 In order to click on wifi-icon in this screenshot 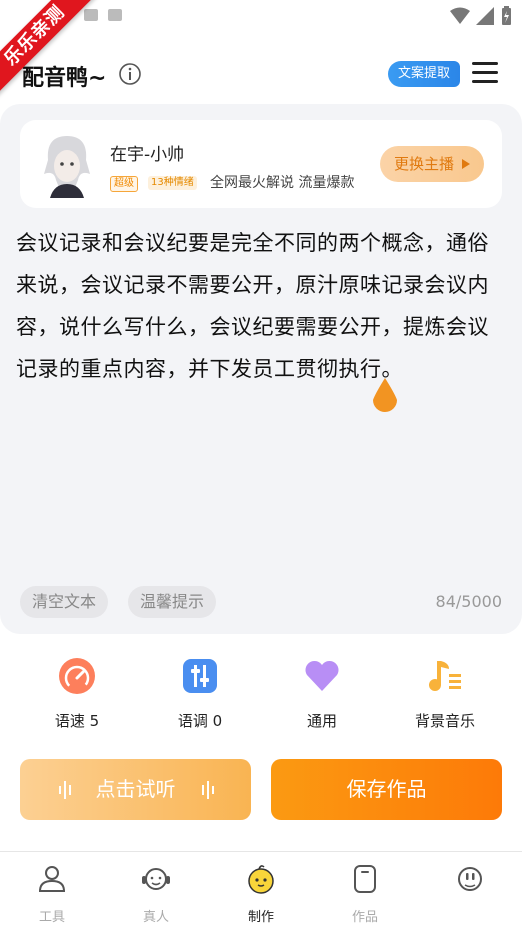, I will do `click(460, 15)`.